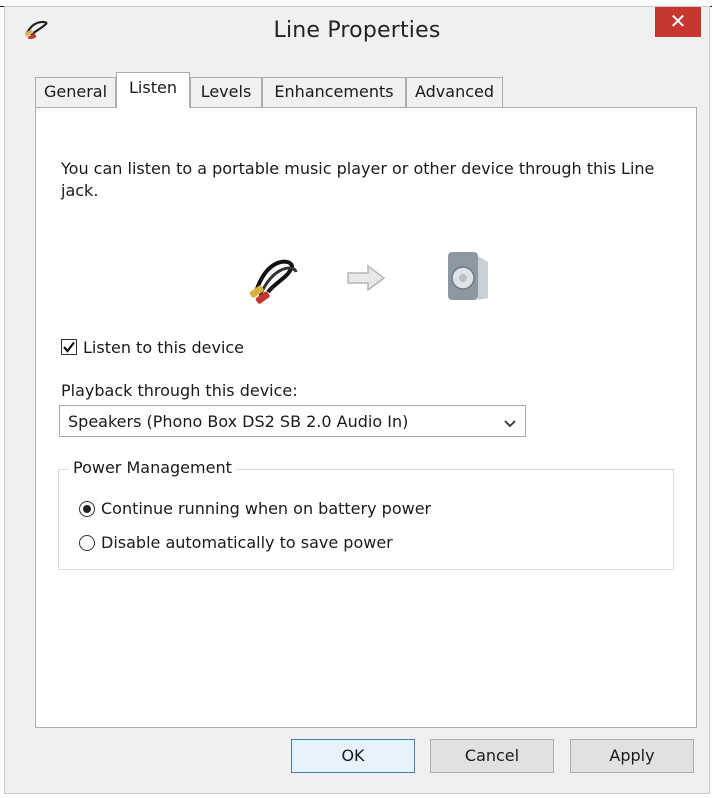 The width and height of the screenshot is (712, 798). I want to click on apply-button: Apply, so click(632, 756).